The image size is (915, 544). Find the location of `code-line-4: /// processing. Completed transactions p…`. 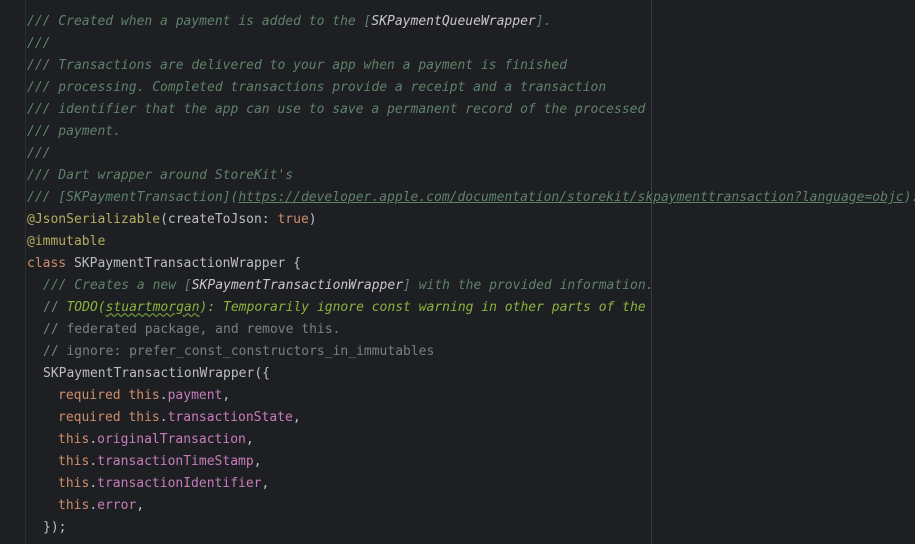

code-line-4: /// processing. Completed transactions p… is located at coordinates (471, 88).